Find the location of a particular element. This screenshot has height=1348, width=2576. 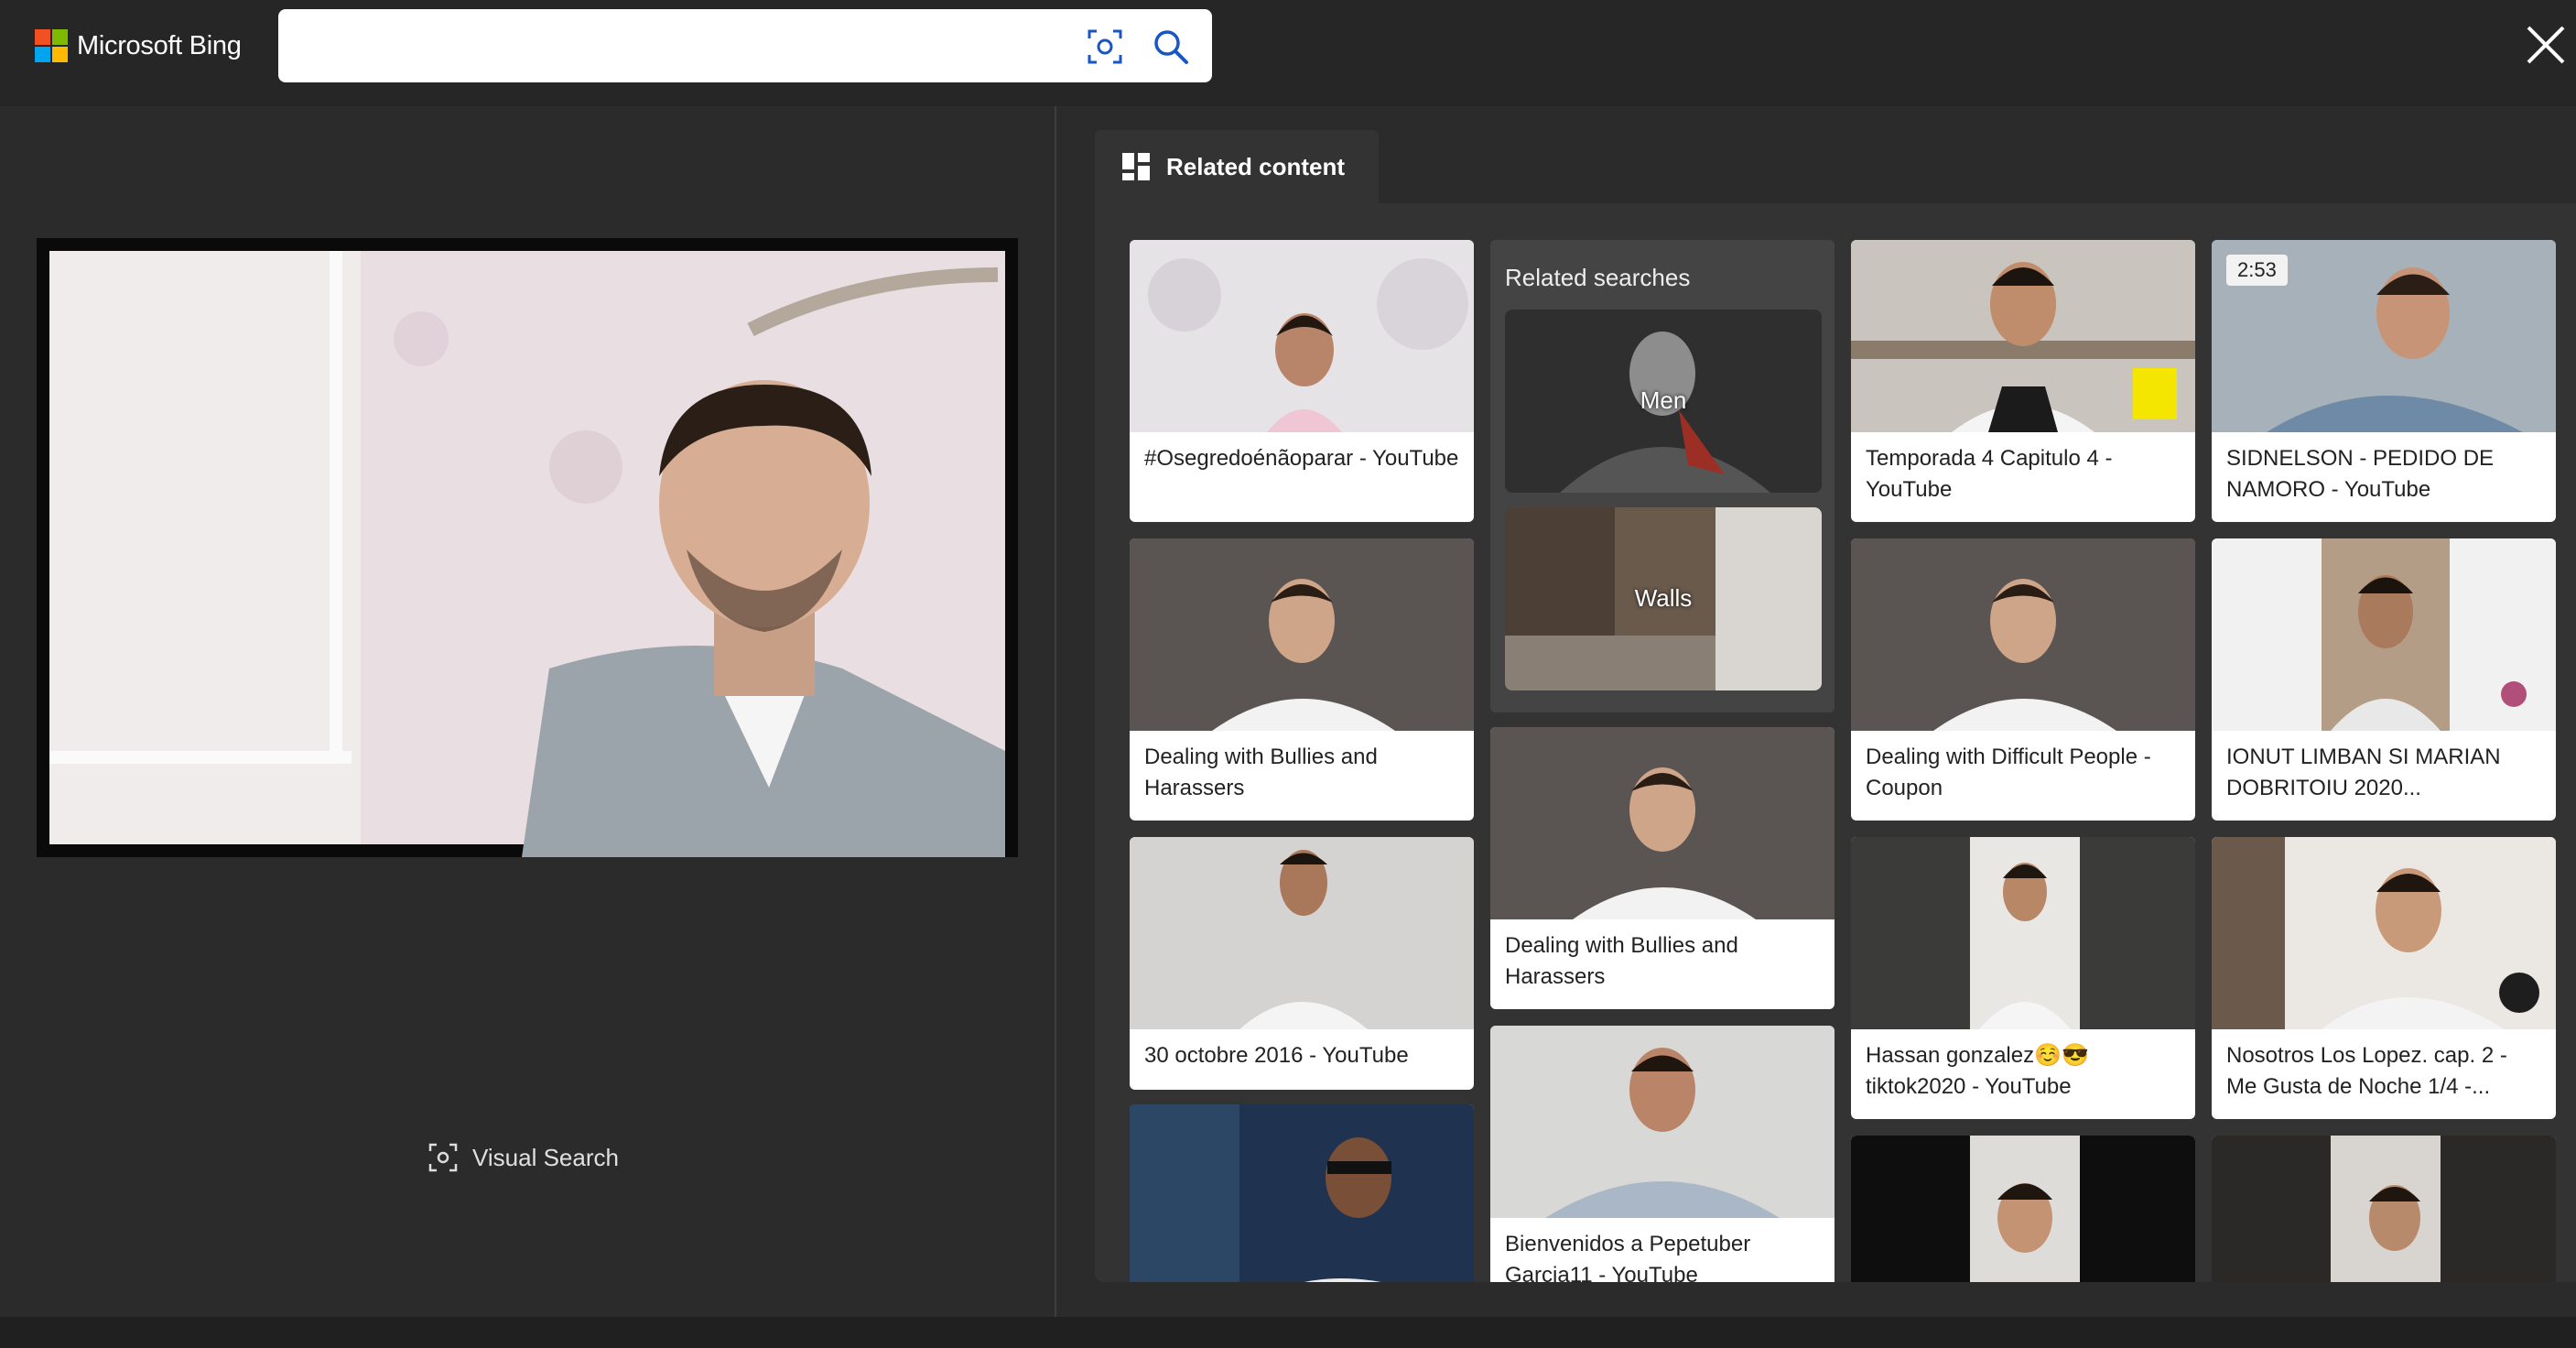

tab-related-content: Related content is located at coordinates (1237, 166).